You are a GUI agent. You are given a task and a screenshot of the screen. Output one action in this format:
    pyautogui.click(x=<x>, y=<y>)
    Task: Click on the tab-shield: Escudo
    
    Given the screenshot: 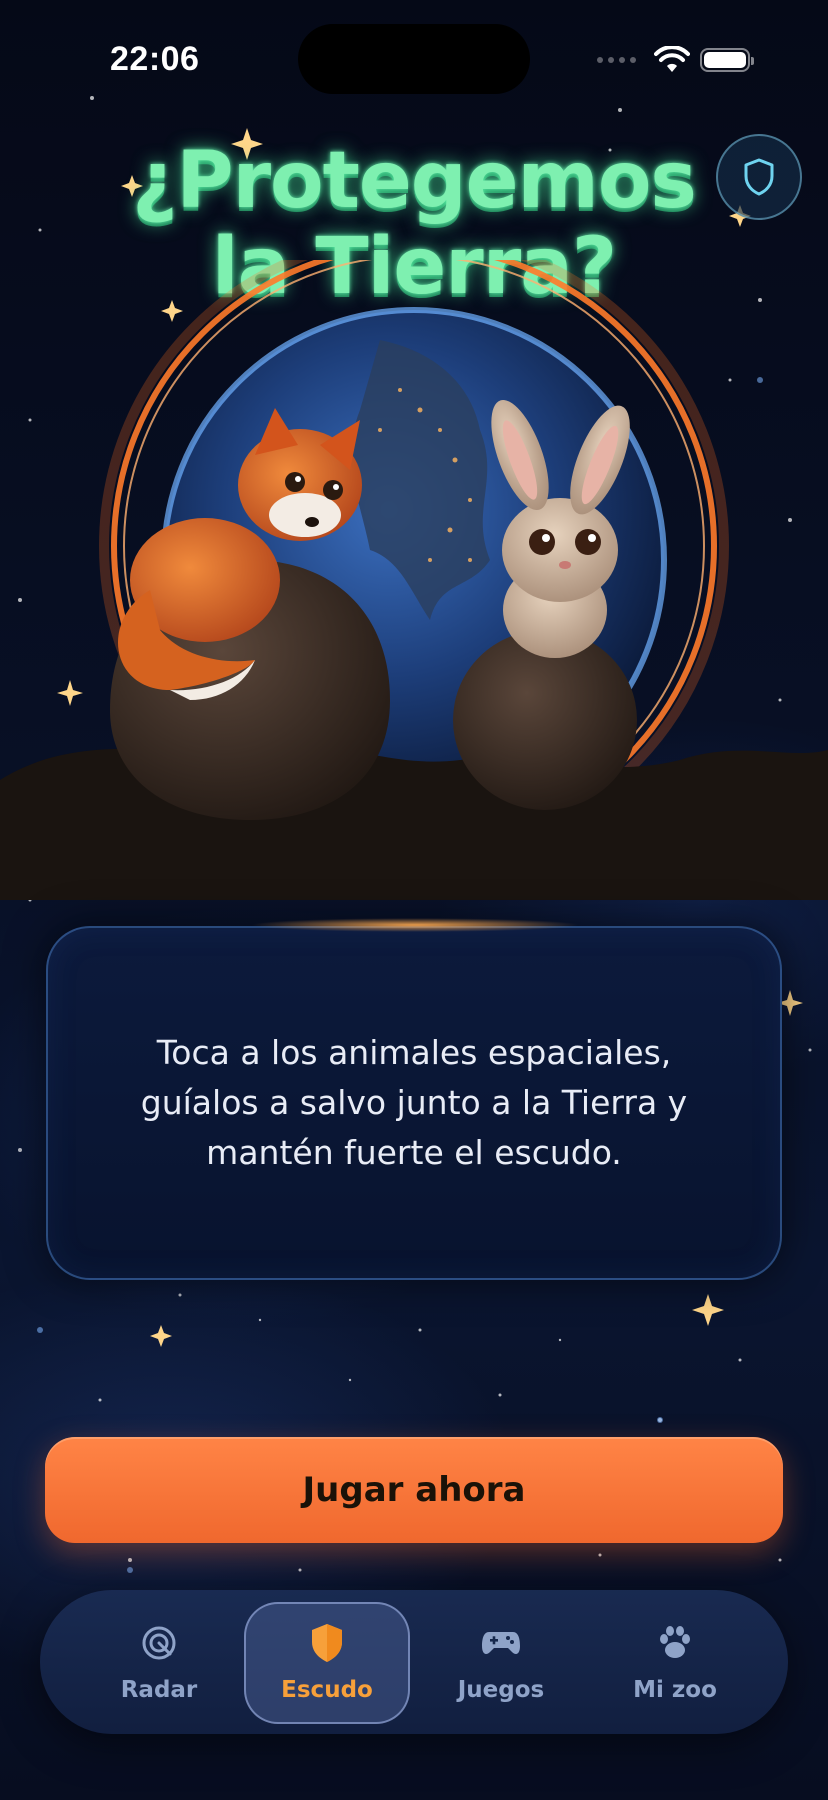 What is the action you would take?
    pyautogui.click(x=327, y=1663)
    